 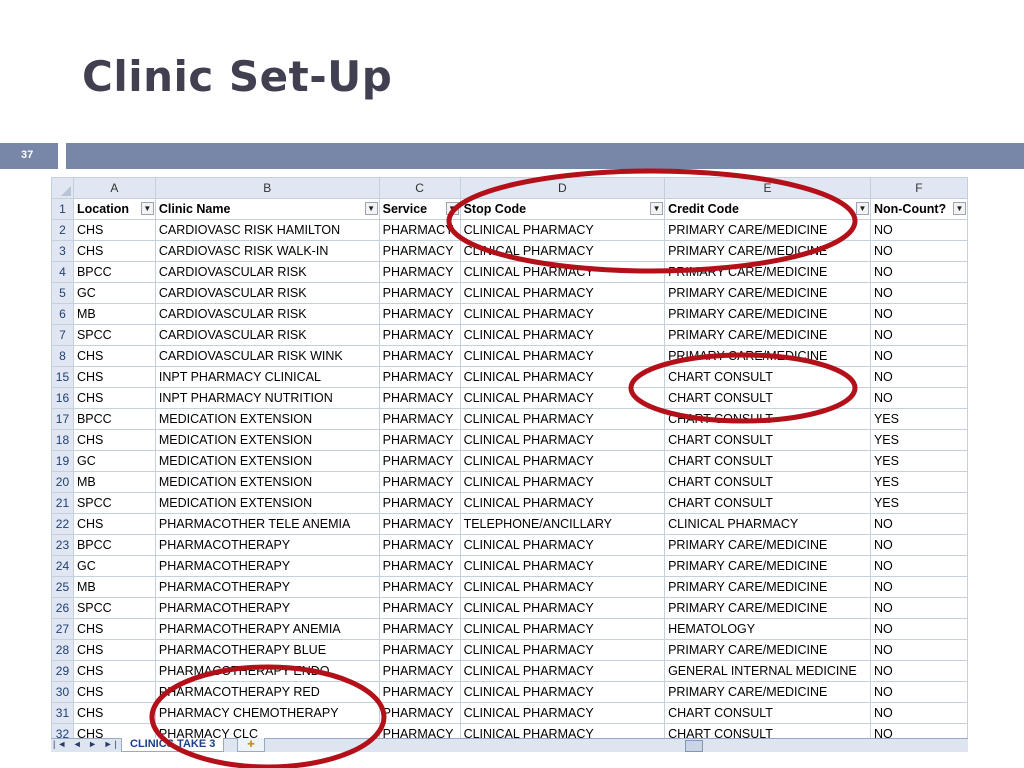 I want to click on cell-clinic-name: CARDIOVASCULAR RISK, so click(x=267, y=314).